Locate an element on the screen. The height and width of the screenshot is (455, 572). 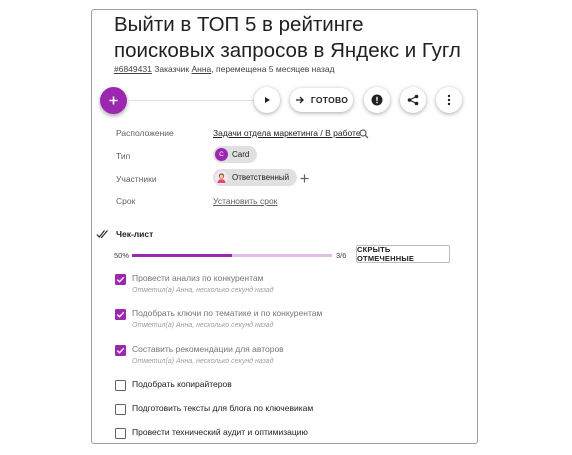
type-label: Тип is located at coordinates (123, 156).